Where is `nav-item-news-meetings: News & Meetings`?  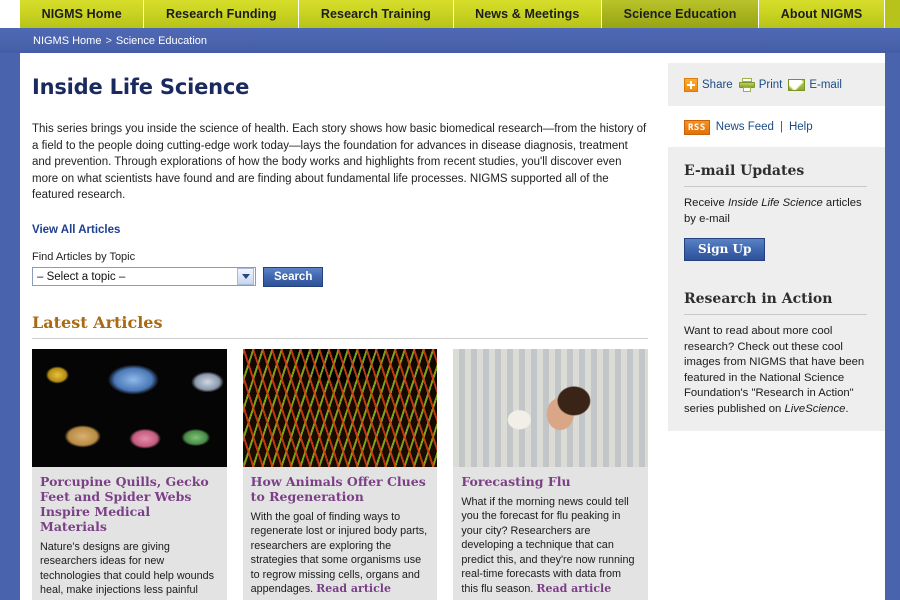
nav-item-news-meetings: News & Meetings is located at coordinates (528, 14).